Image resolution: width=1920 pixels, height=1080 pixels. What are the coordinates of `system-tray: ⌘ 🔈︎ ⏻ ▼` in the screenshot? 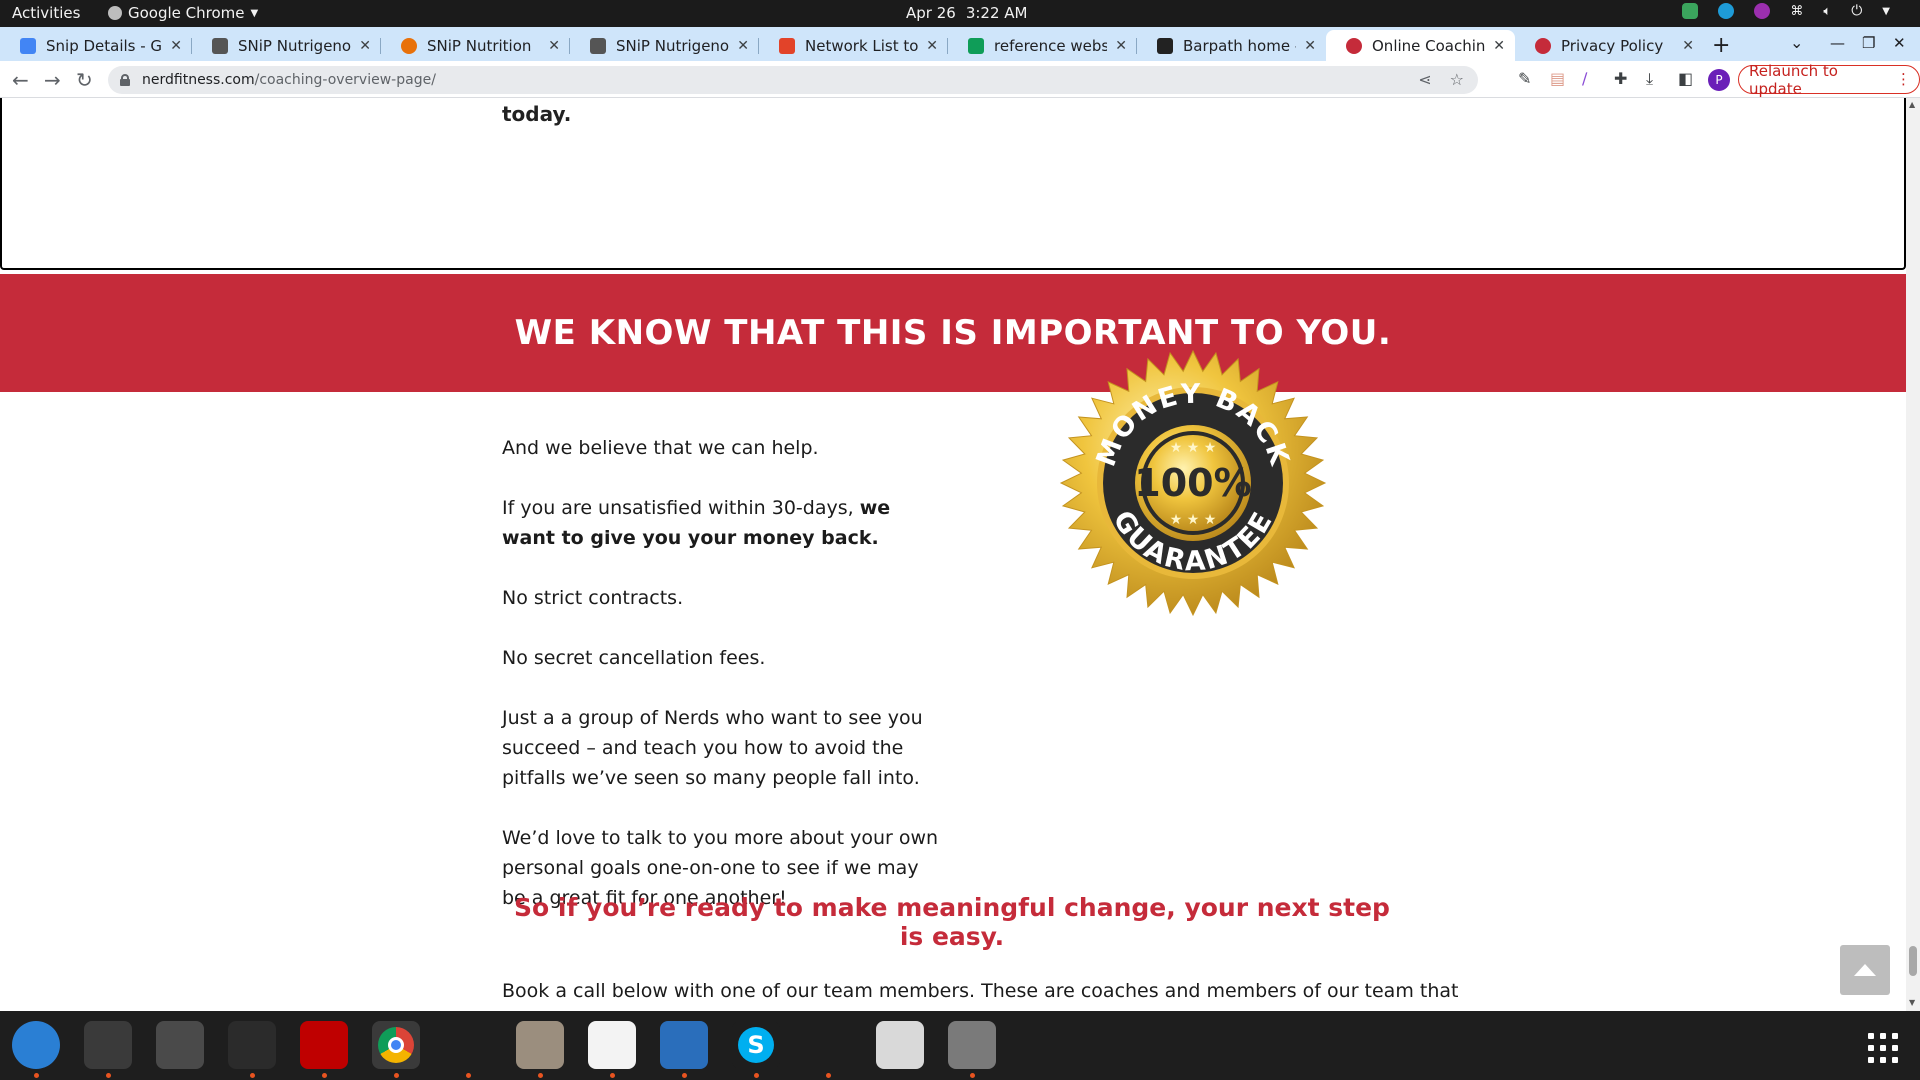 It's located at (1786, 11).